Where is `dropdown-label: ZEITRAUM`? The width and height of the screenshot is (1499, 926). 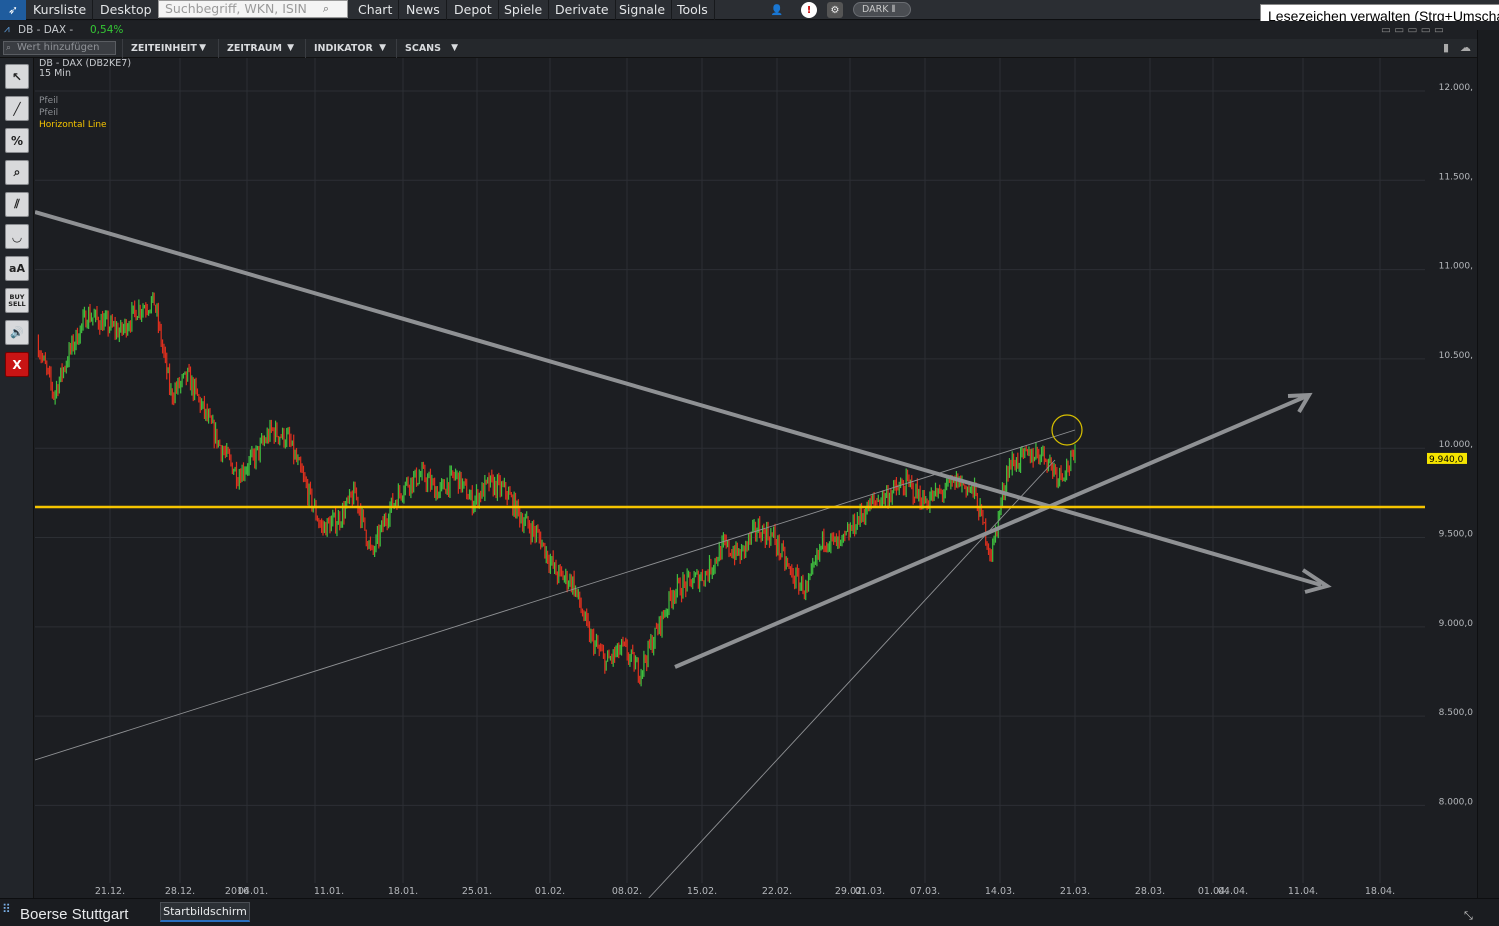 dropdown-label: ZEITRAUM is located at coordinates (254, 48).